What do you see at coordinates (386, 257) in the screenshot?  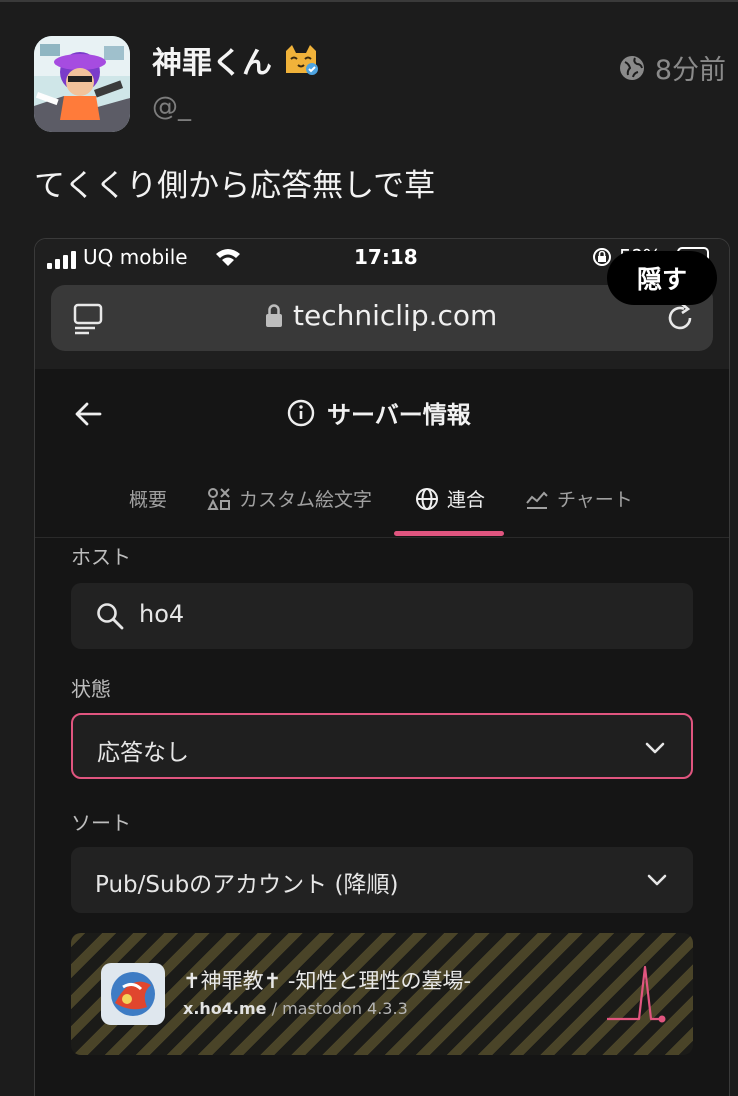 I see `status-time: 17:18` at bounding box center [386, 257].